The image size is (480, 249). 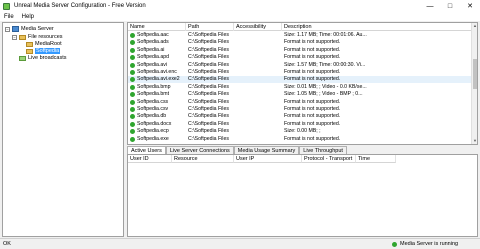 What do you see at coordinates (474, 26) in the screenshot?
I see `scroll-up-icon: ▲` at bounding box center [474, 26].